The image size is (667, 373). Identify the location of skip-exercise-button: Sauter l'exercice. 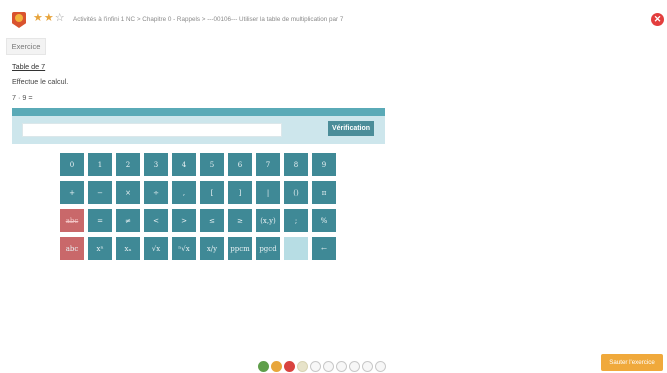
(632, 362).